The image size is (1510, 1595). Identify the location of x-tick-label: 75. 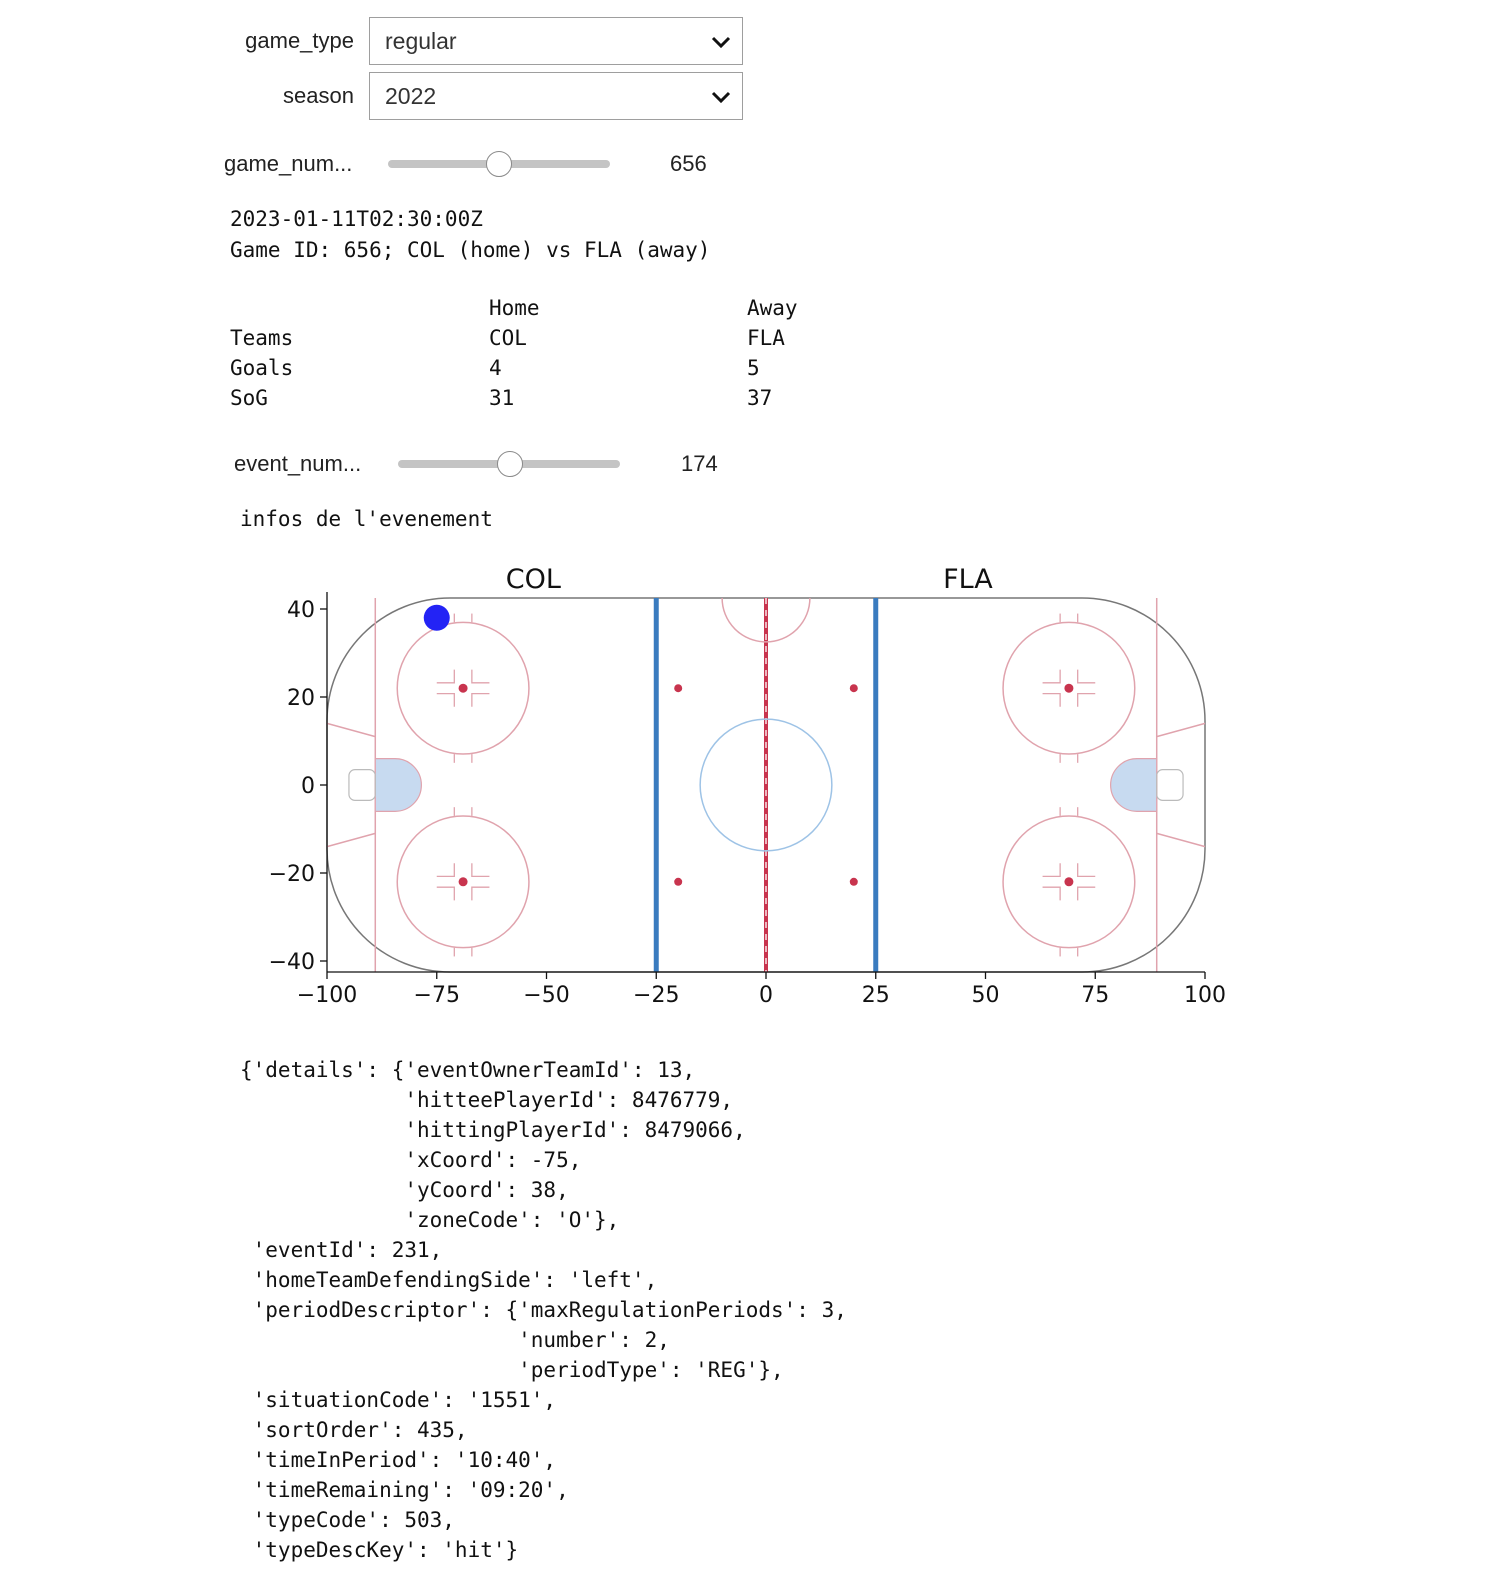
(1095, 995).